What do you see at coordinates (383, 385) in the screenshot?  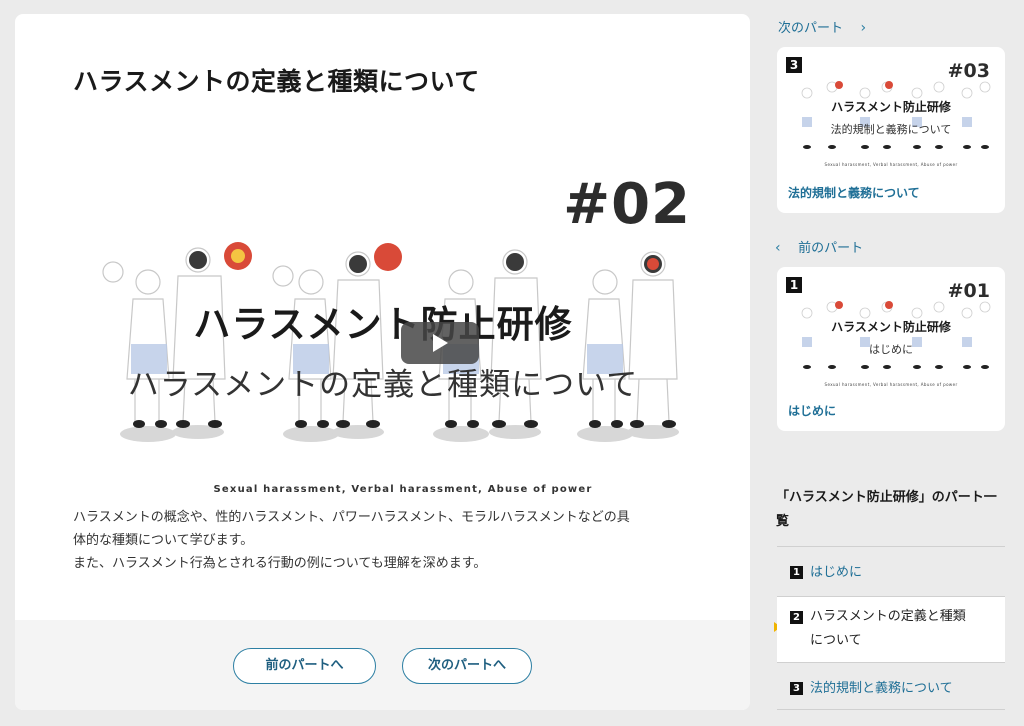 I see `video-subtitle: ハラスメントの定義と種類について` at bounding box center [383, 385].